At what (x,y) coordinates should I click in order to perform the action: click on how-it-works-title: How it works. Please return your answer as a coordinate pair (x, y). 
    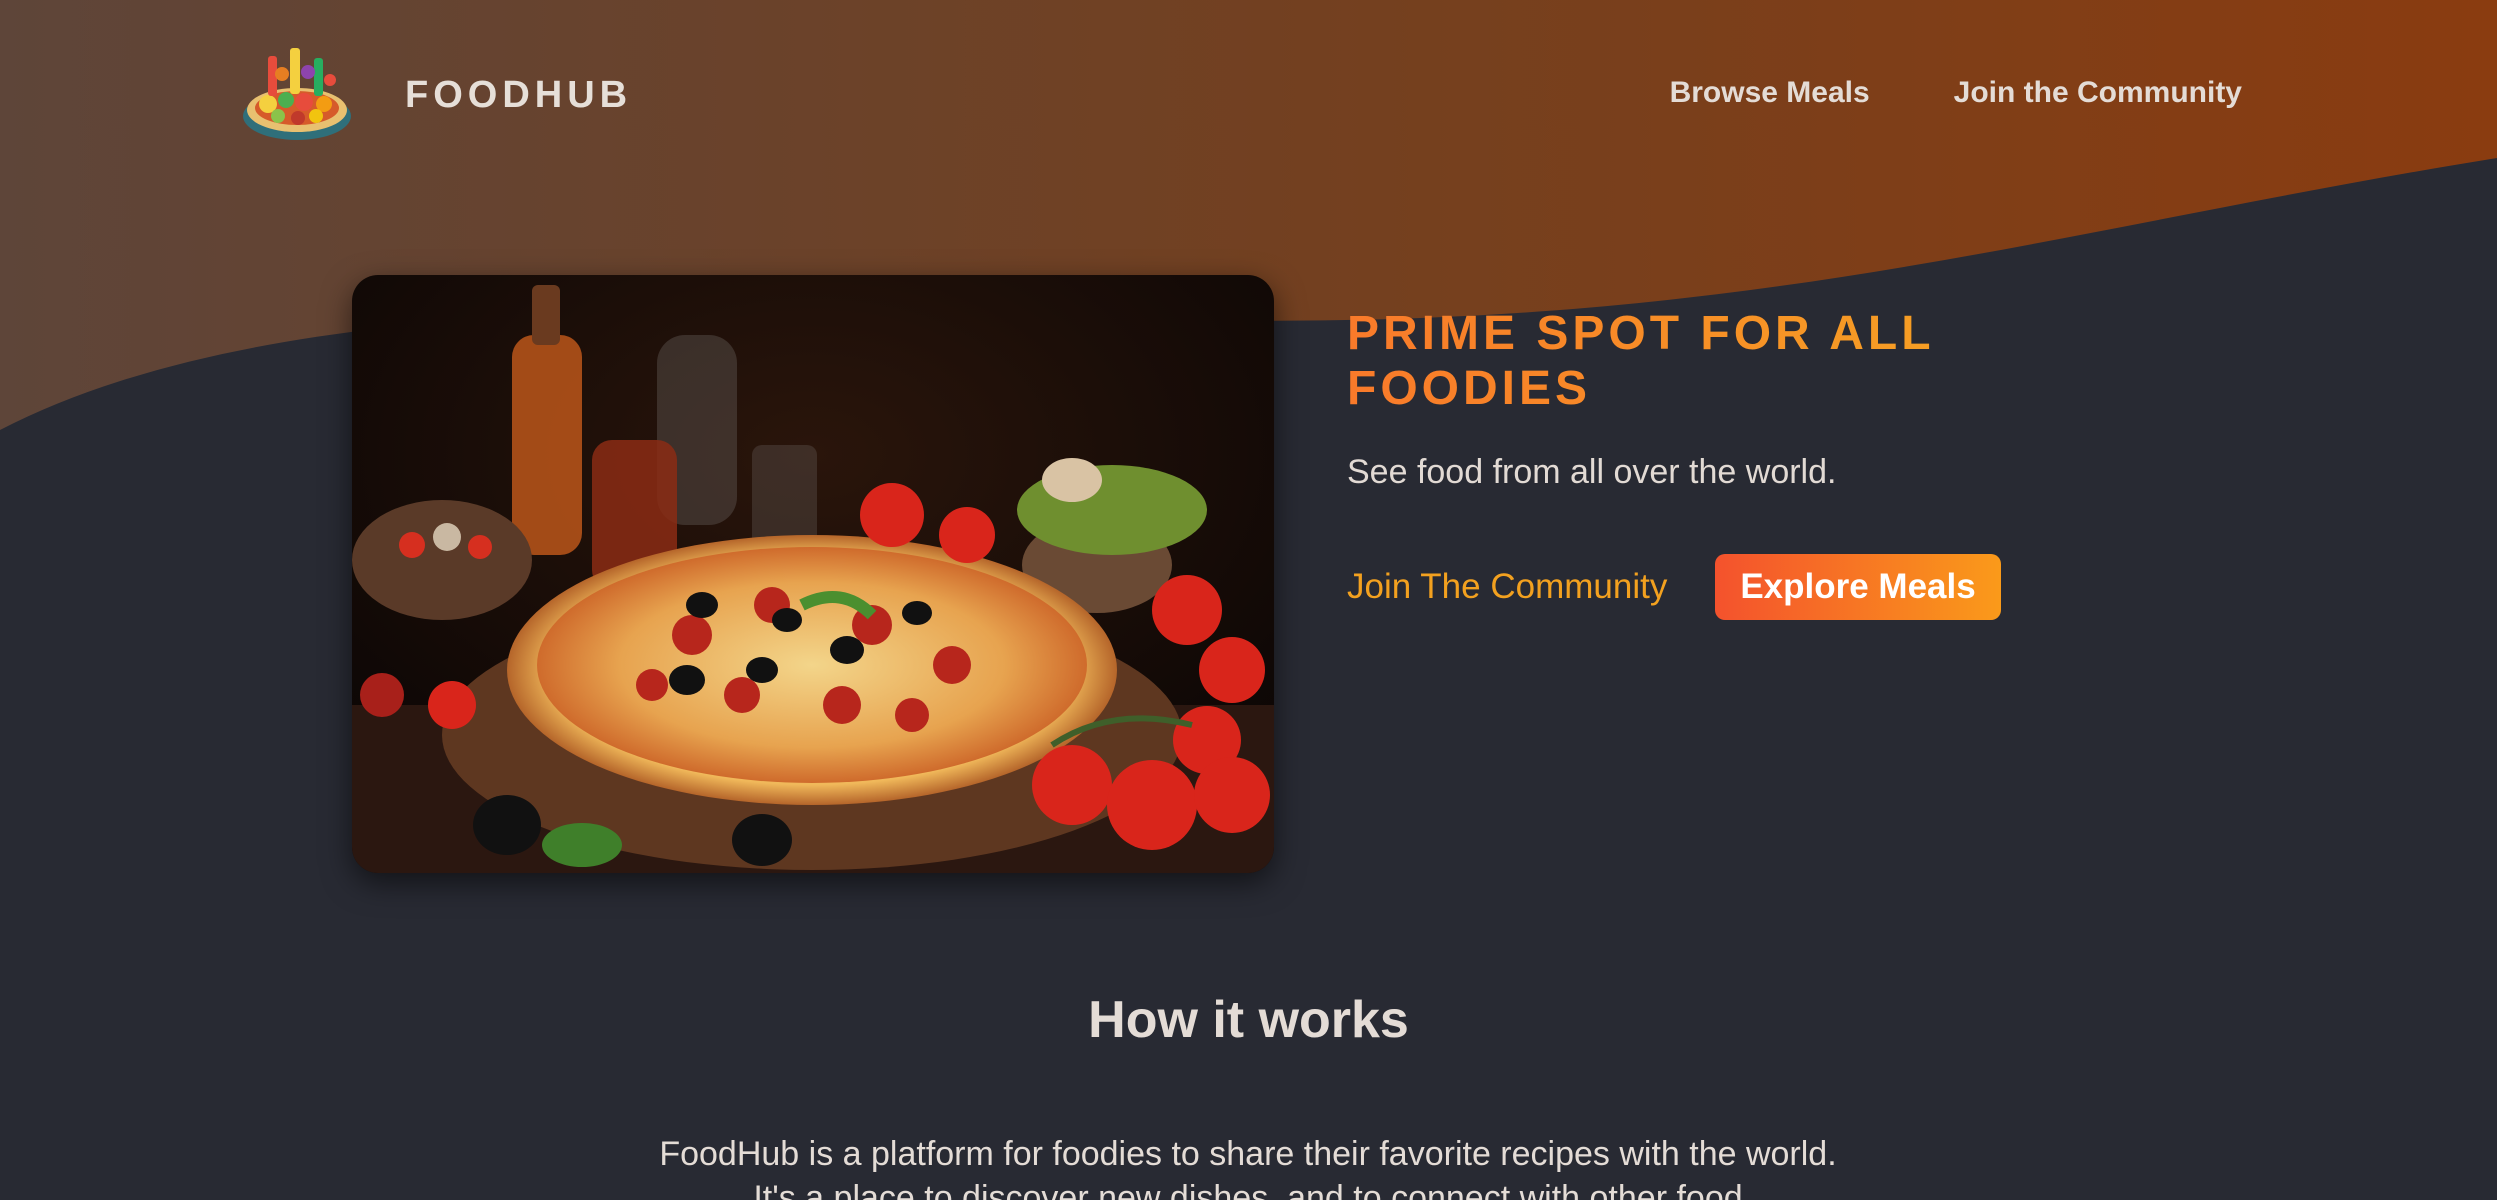
    Looking at the image, I should click on (1248, 1020).